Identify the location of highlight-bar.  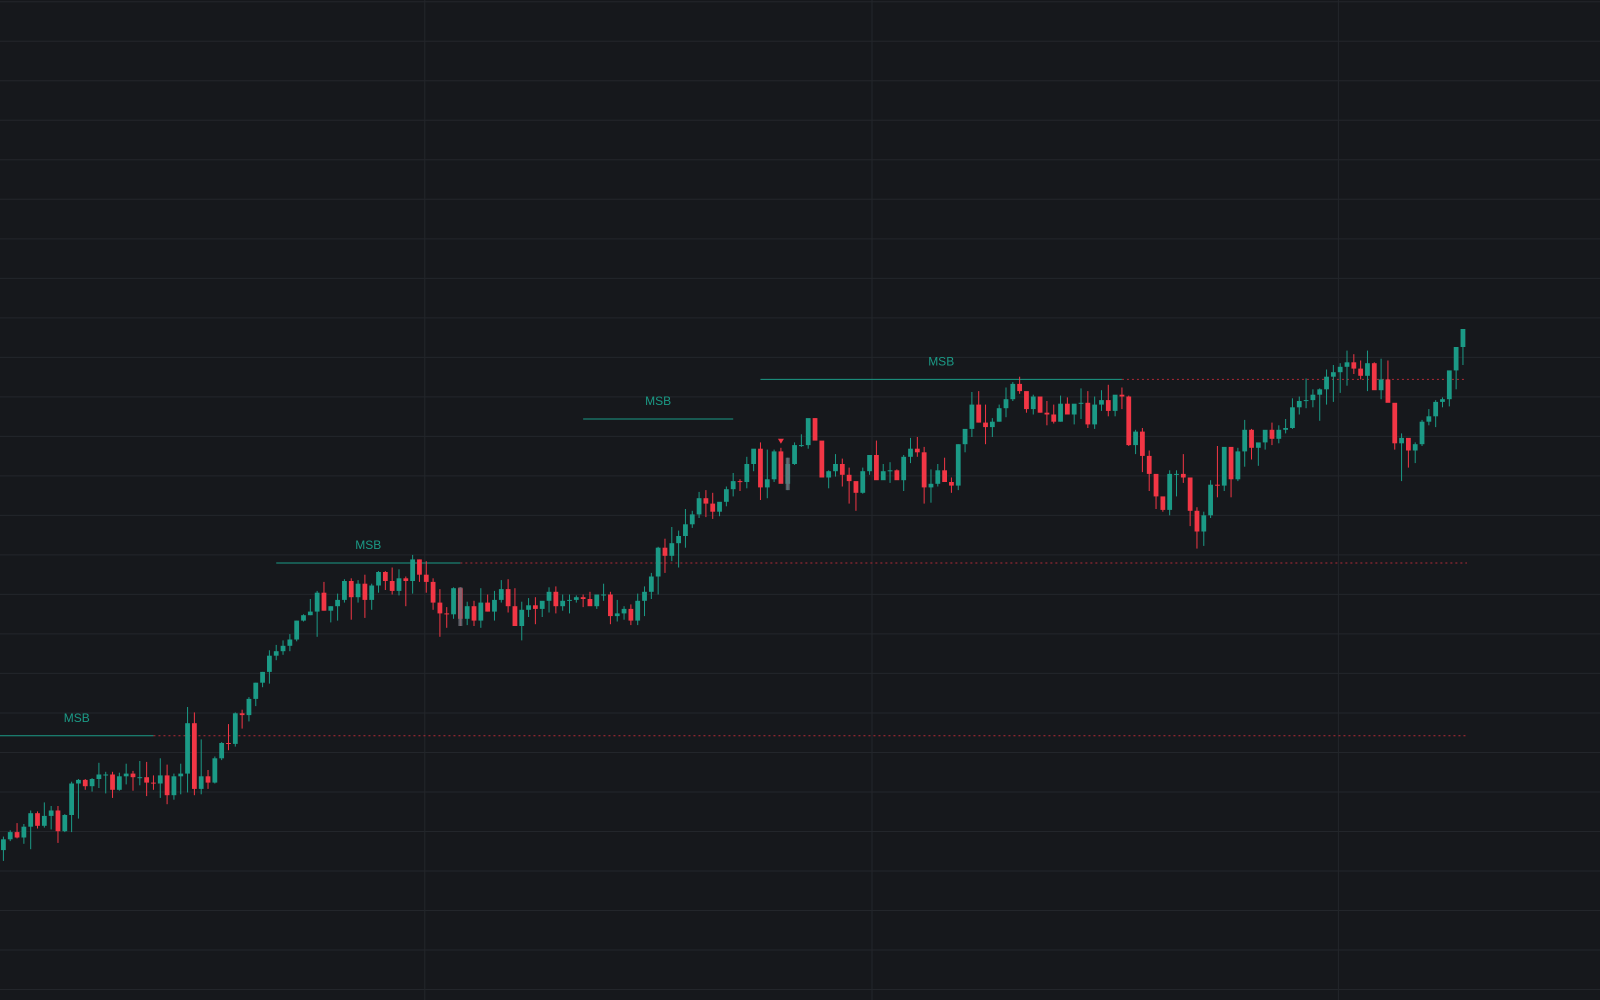
(787, 474).